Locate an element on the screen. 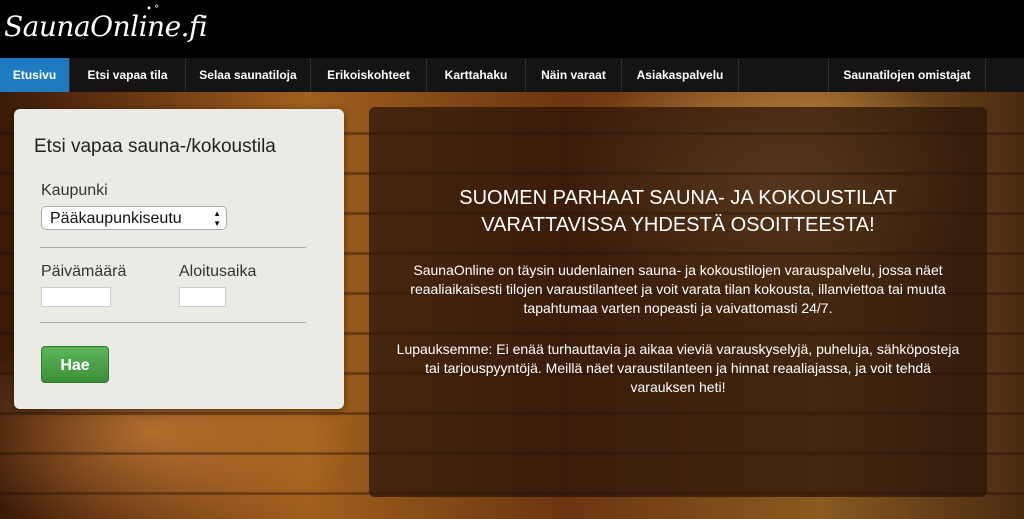 The width and height of the screenshot is (1024, 519). search-button: Hae is located at coordinates (75, 364).